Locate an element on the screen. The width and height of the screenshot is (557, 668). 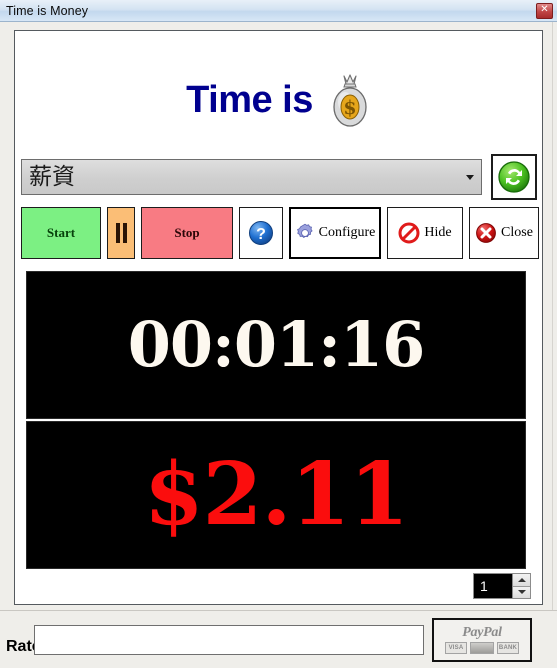
app-header: Time is $ is located at coordinates (279, 100).